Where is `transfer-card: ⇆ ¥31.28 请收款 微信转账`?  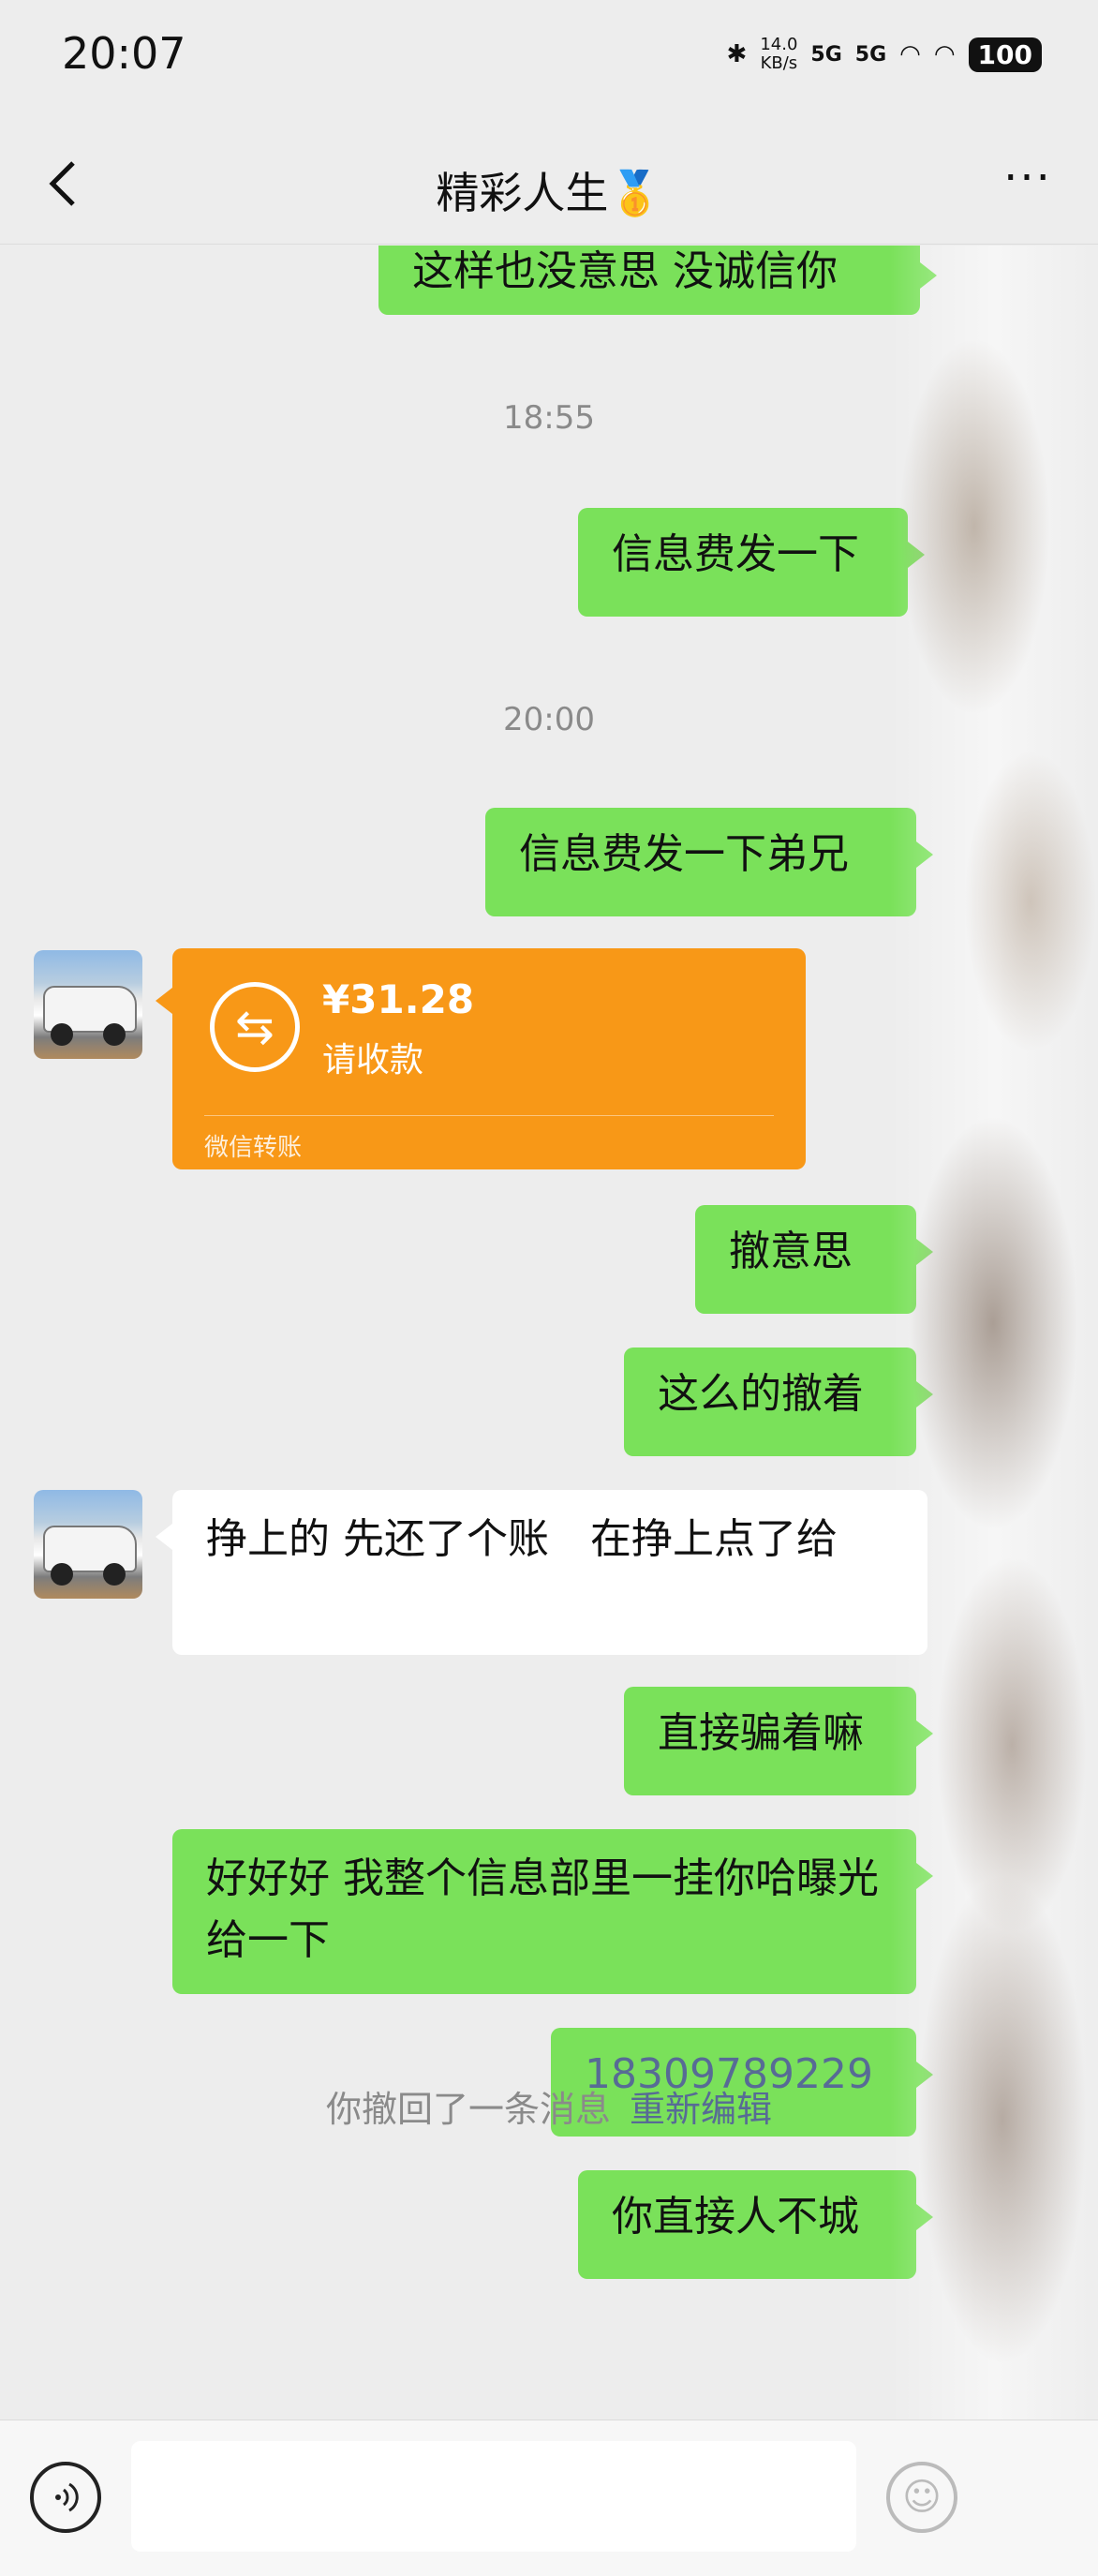 transfer-card: ⇆ ¥31.28 请收款 微信转账 is located at coordinates (481, 1058).